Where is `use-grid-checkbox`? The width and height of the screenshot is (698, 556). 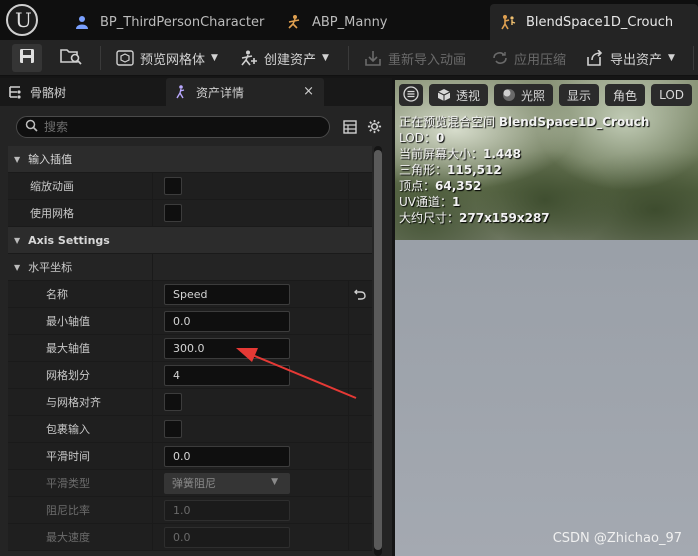 use-grid-checkbox is located at coordinates (173, 213).